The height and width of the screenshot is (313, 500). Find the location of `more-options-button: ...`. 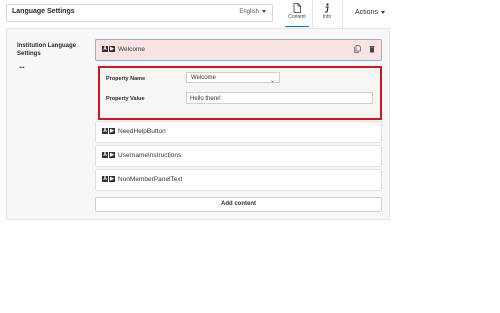

more-options-button: ... is located at coordinates (22, 65).